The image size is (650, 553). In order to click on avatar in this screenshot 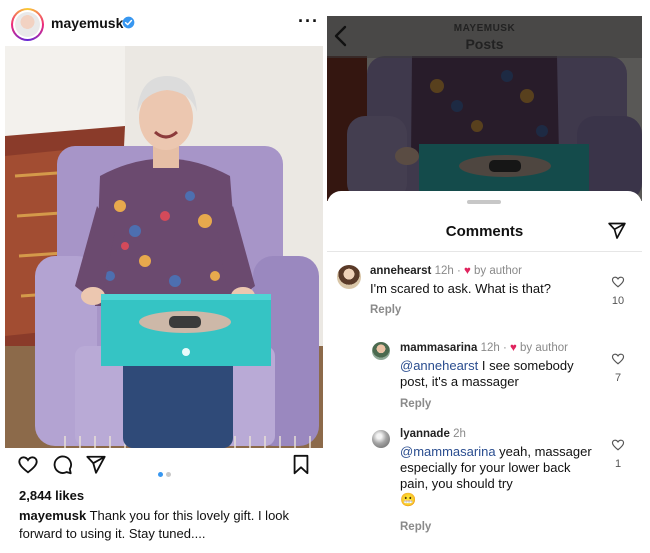, I will do `click(27, 24)`.